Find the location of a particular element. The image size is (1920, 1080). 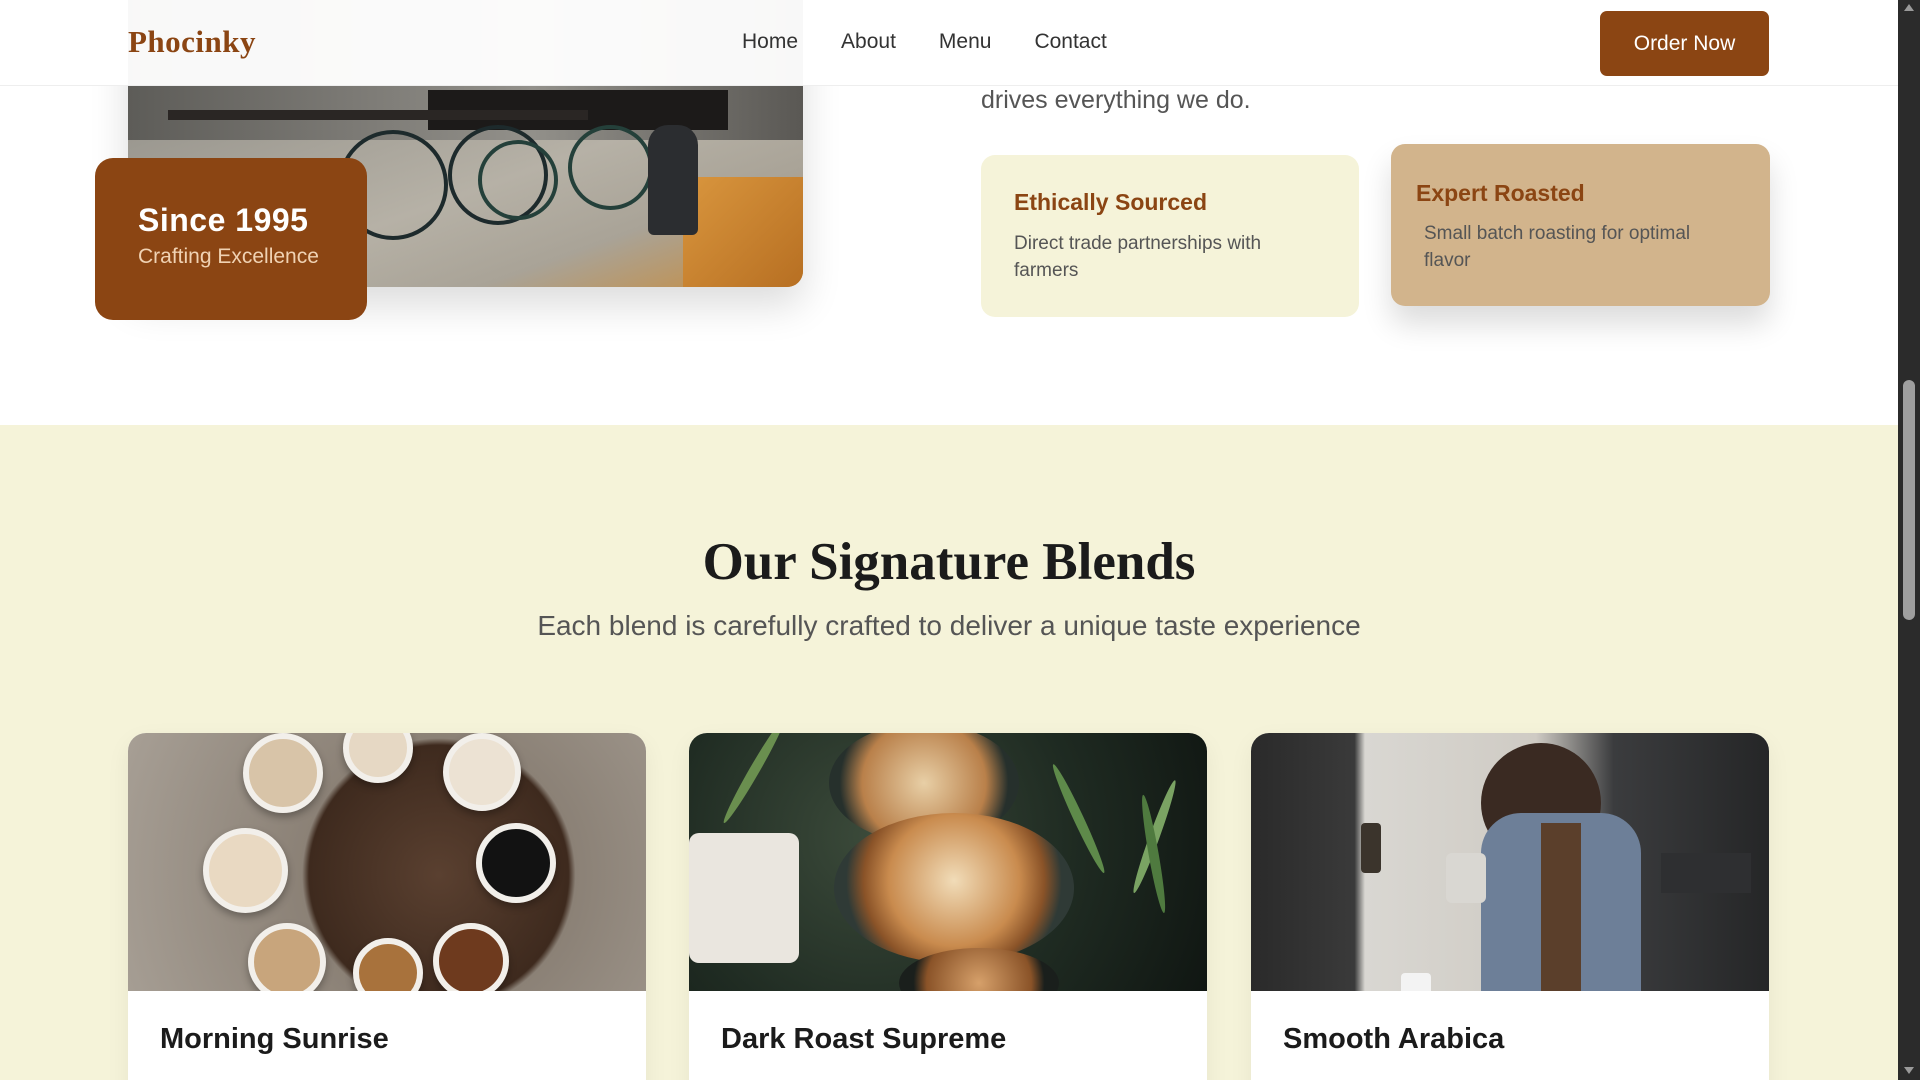

nav-links: Home About Menu Contact is located at coordinates (924, 42).